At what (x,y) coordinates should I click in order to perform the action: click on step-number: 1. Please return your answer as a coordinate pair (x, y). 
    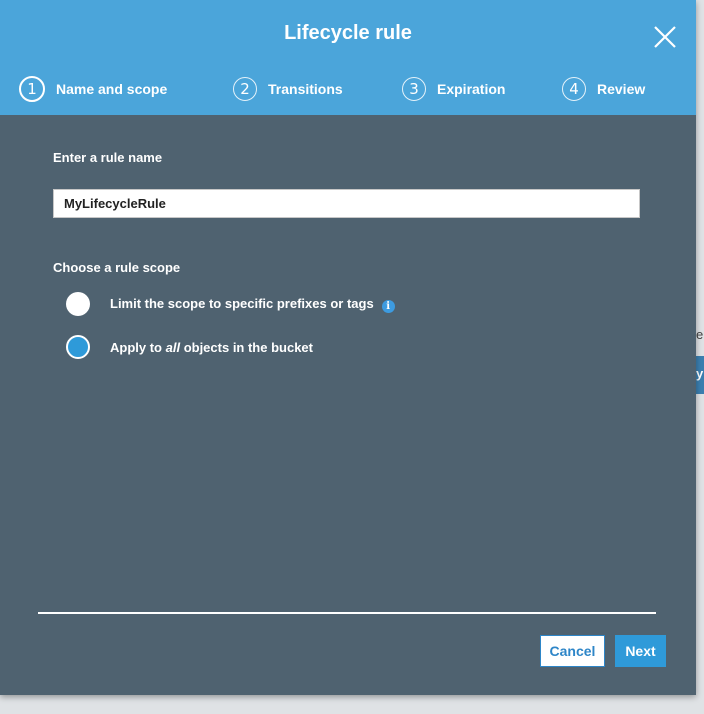
    Looking at the image, I should click on (32, 89).